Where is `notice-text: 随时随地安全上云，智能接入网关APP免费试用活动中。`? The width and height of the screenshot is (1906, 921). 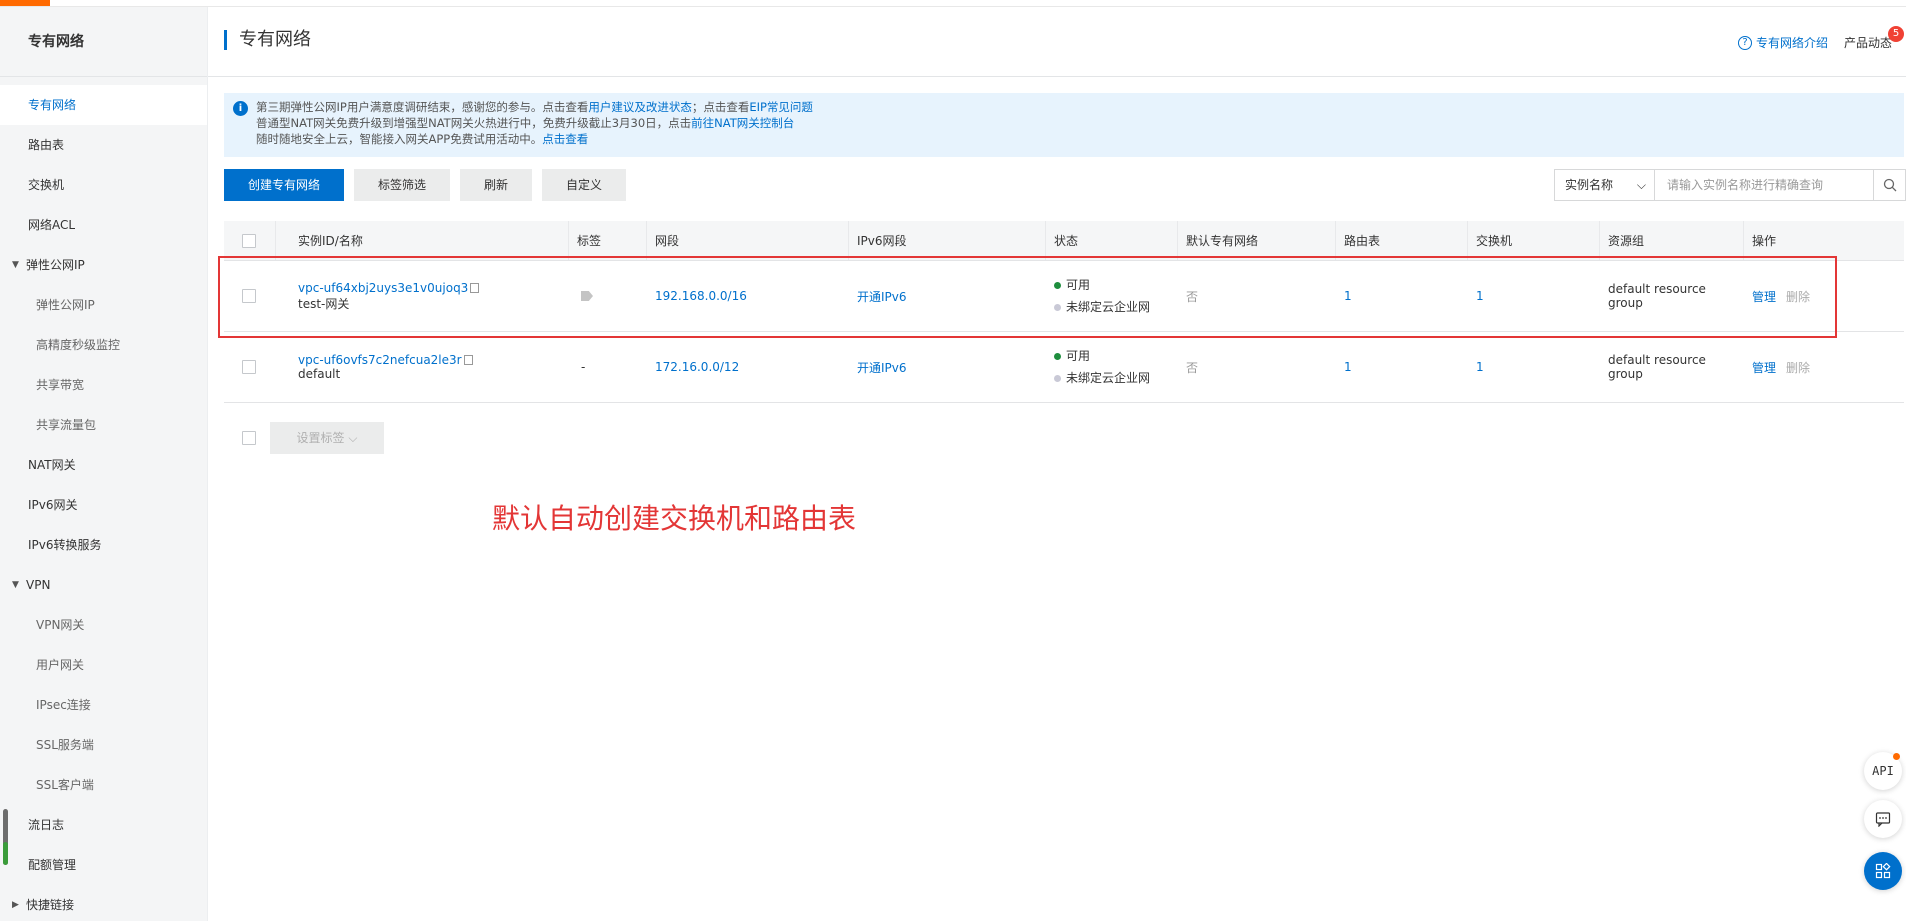
notice-text: 随时随地安全上云，智能接入网关APP免费试用活动中。 is located at coordinates (399, 139).